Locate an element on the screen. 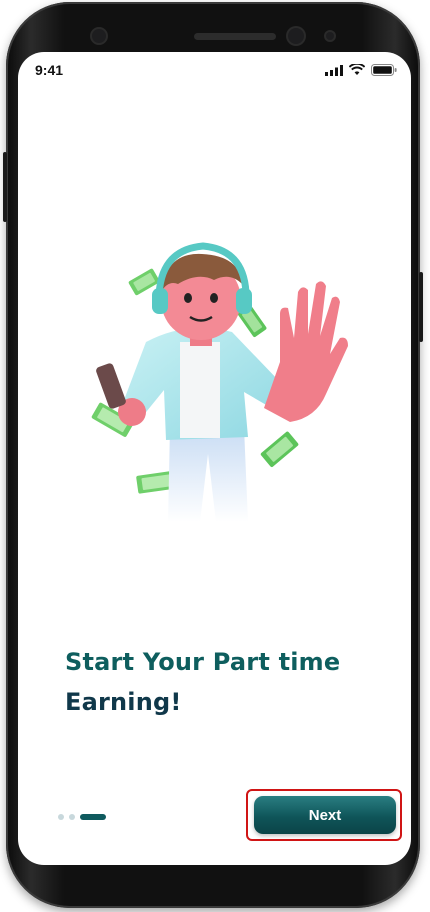 This screenshot has width=430, height=912. proximity-sensor-icon is located at coordinates (330, 36).